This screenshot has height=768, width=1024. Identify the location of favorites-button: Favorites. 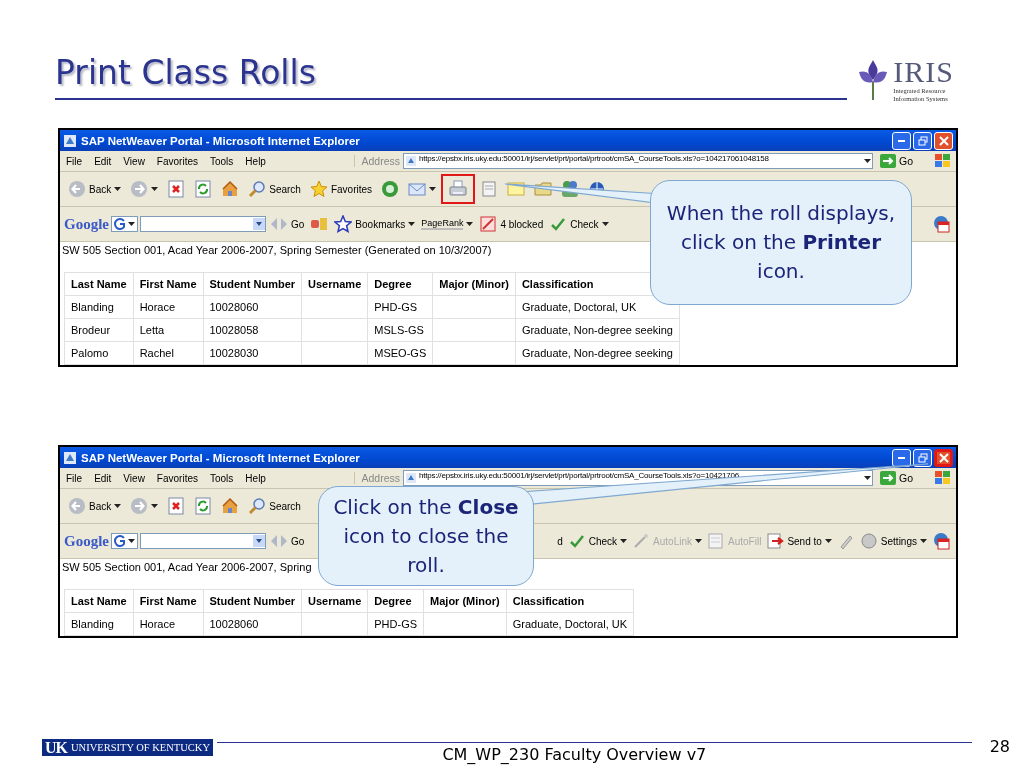
(341, 189).